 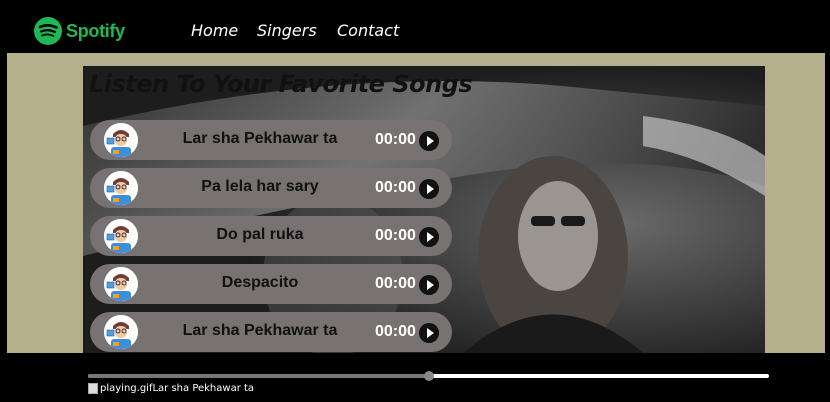 What do you see at coordinates (93, 388) in the screenshot?
I see `broken-image-icon` at bounding box center [93, 388].